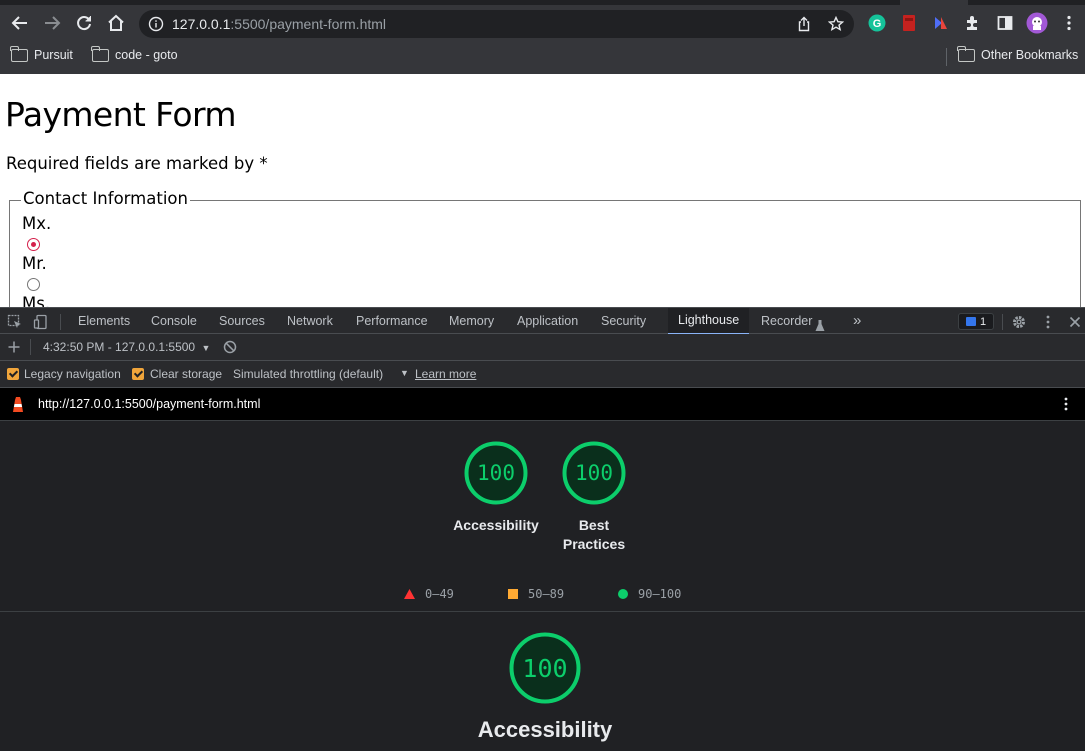 The image size is (1085, 751). I want to click on bookmark-pursuit: Pursuit, so click(41, 53).